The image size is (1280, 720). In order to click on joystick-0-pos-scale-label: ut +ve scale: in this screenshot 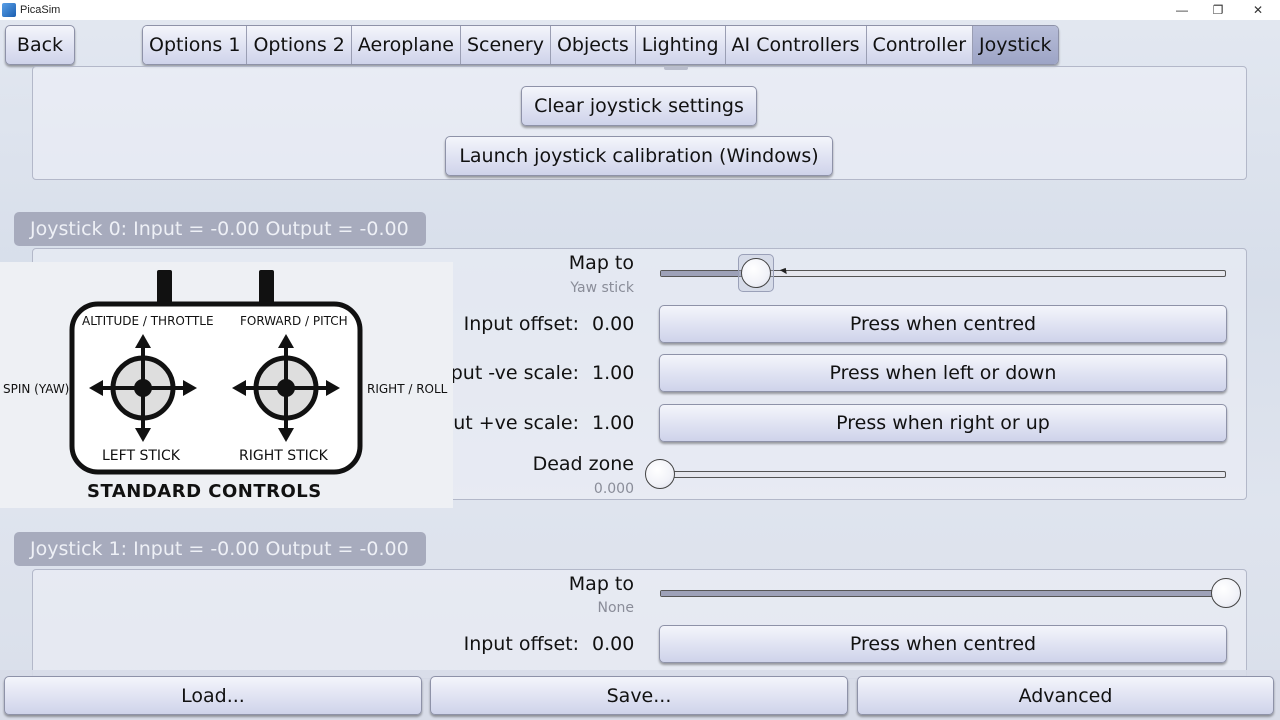, I will do `click(516, 423)`.